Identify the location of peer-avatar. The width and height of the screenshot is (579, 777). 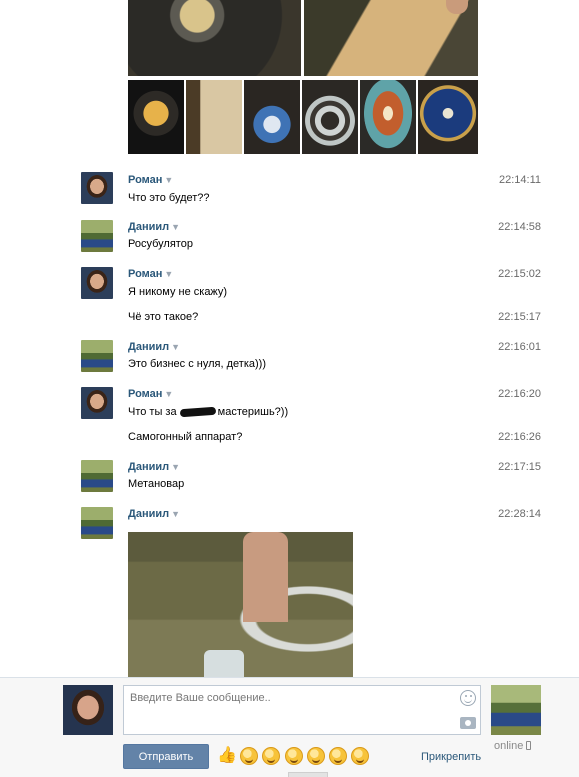
(516, 710).